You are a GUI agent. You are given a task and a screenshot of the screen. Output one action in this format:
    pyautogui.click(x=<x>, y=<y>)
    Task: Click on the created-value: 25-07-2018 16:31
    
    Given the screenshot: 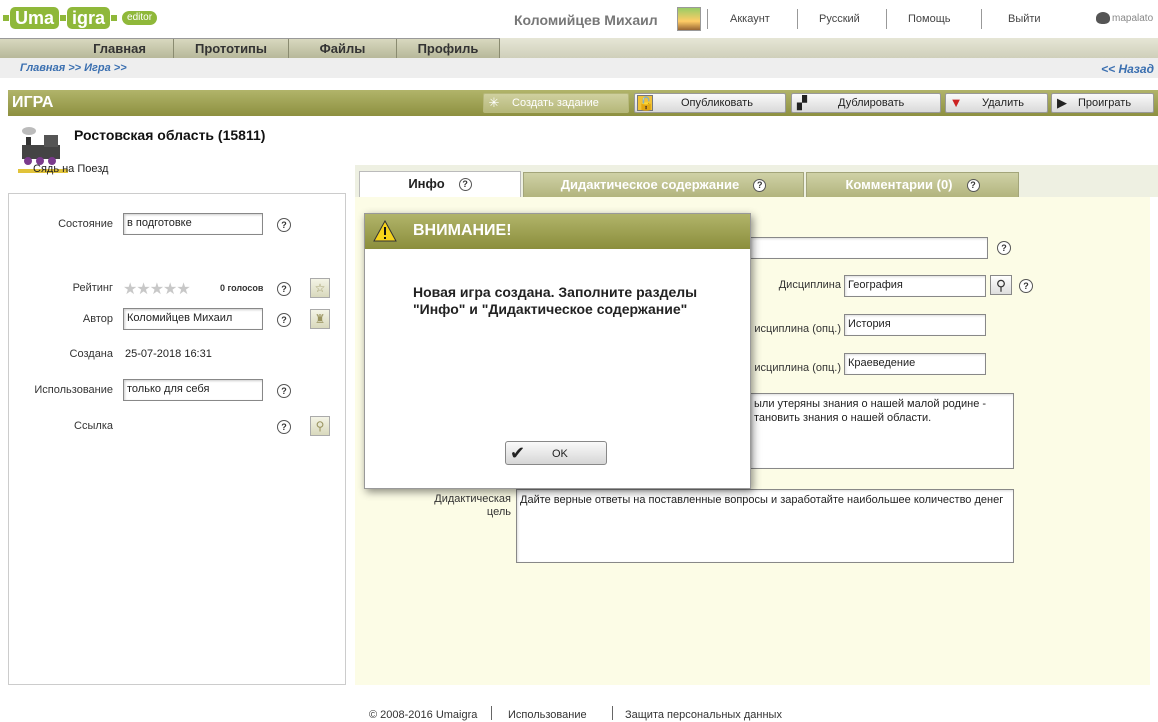 What is the action you would take?
    pyautogui.click(x=168, y=354)
    